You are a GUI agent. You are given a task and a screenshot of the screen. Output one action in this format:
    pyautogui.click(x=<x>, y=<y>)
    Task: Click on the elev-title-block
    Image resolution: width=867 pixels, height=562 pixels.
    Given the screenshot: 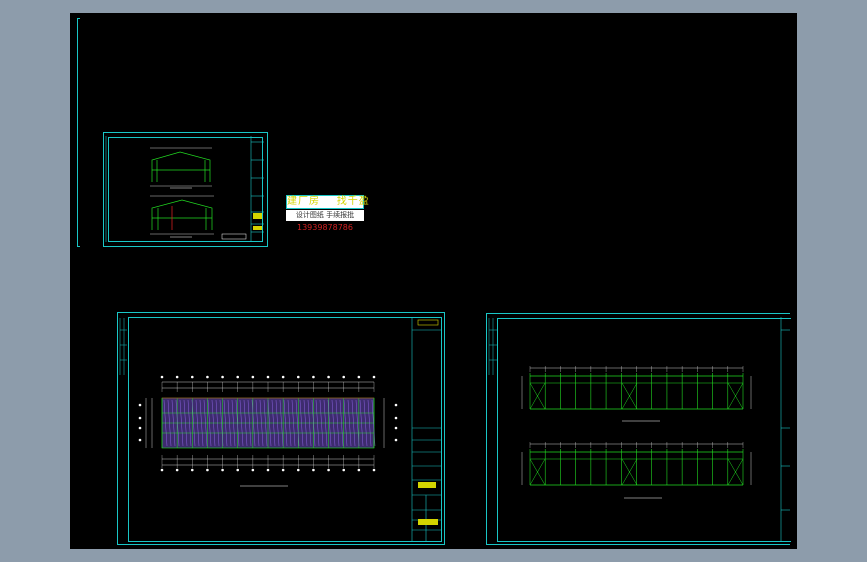 What is the action you would take?
    pyautogui.click(x=785, y=429)
    